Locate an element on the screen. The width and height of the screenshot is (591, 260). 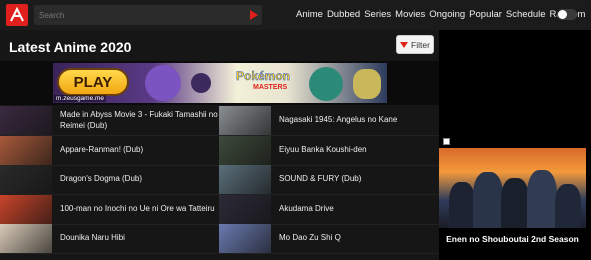
anime-list-item: SOUND & FURY (Dub) is located at coordinates (329, 179).